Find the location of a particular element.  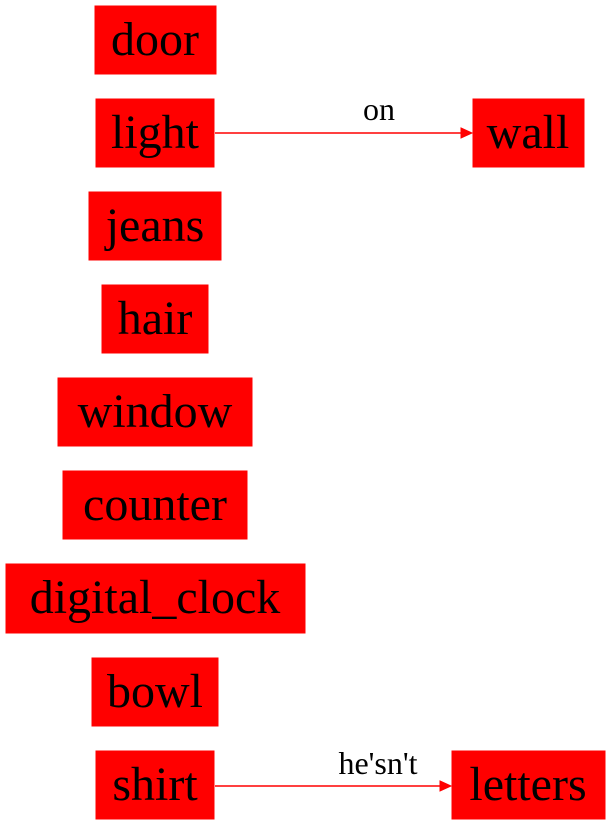

node-wall: wall is located at coordinates (528, 133).